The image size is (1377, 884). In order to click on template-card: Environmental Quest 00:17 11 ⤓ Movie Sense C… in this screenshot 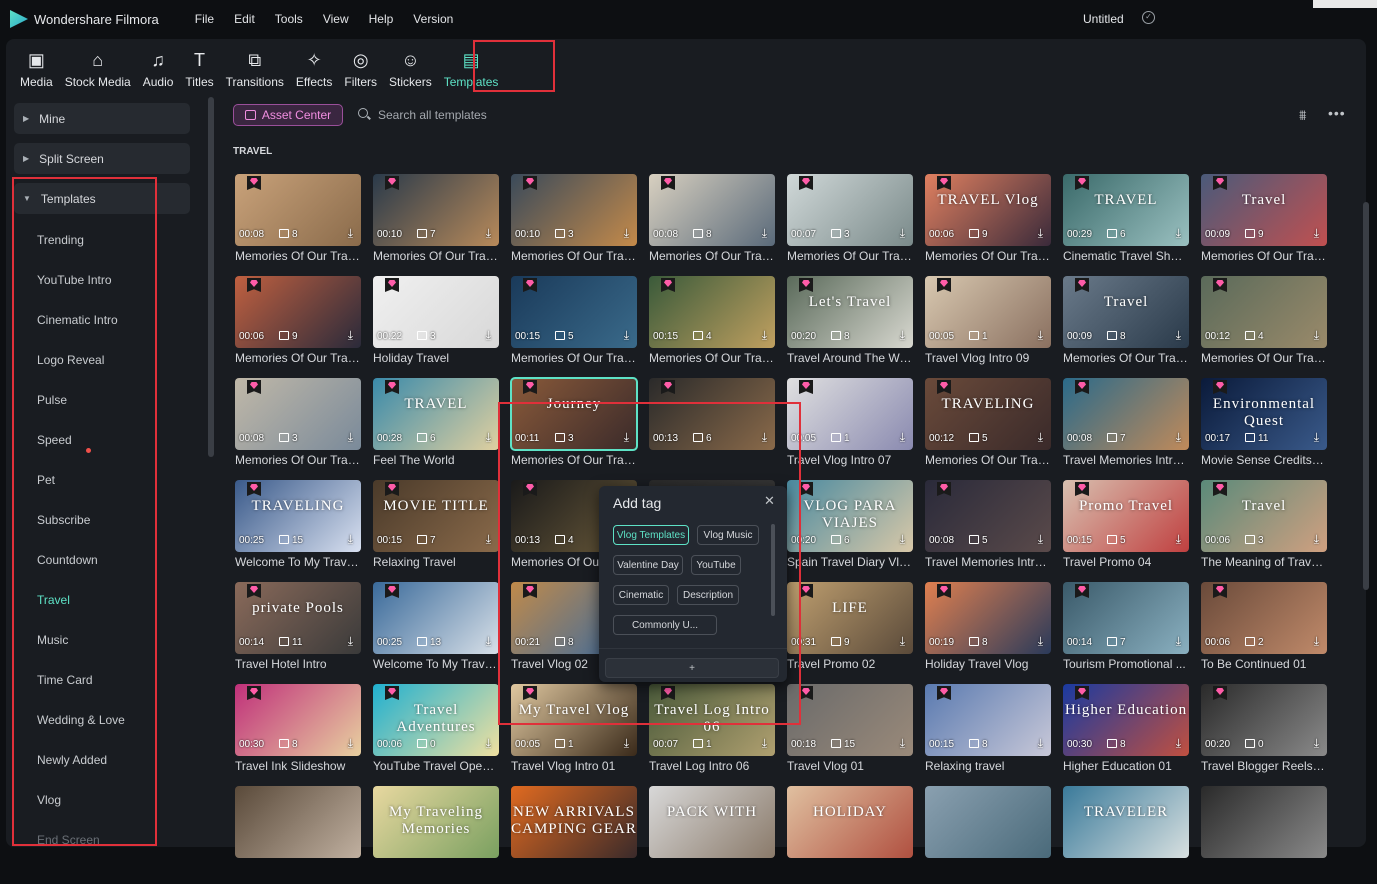, I will do `click(1264, 427)`.